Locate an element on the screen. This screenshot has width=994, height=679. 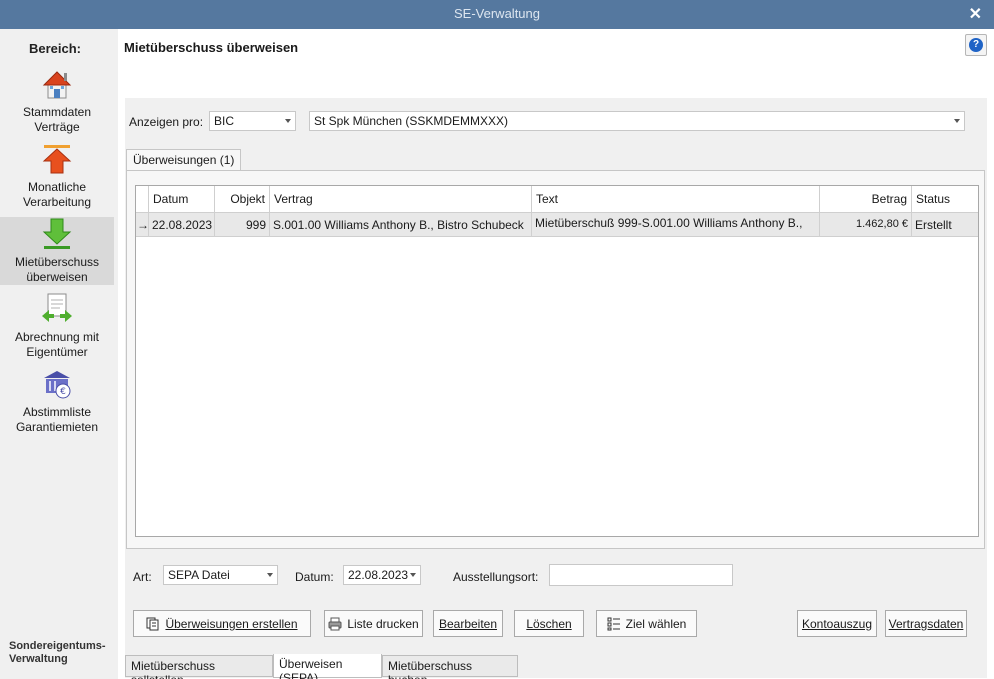
documents-icon is located at coordinates (152, 624).